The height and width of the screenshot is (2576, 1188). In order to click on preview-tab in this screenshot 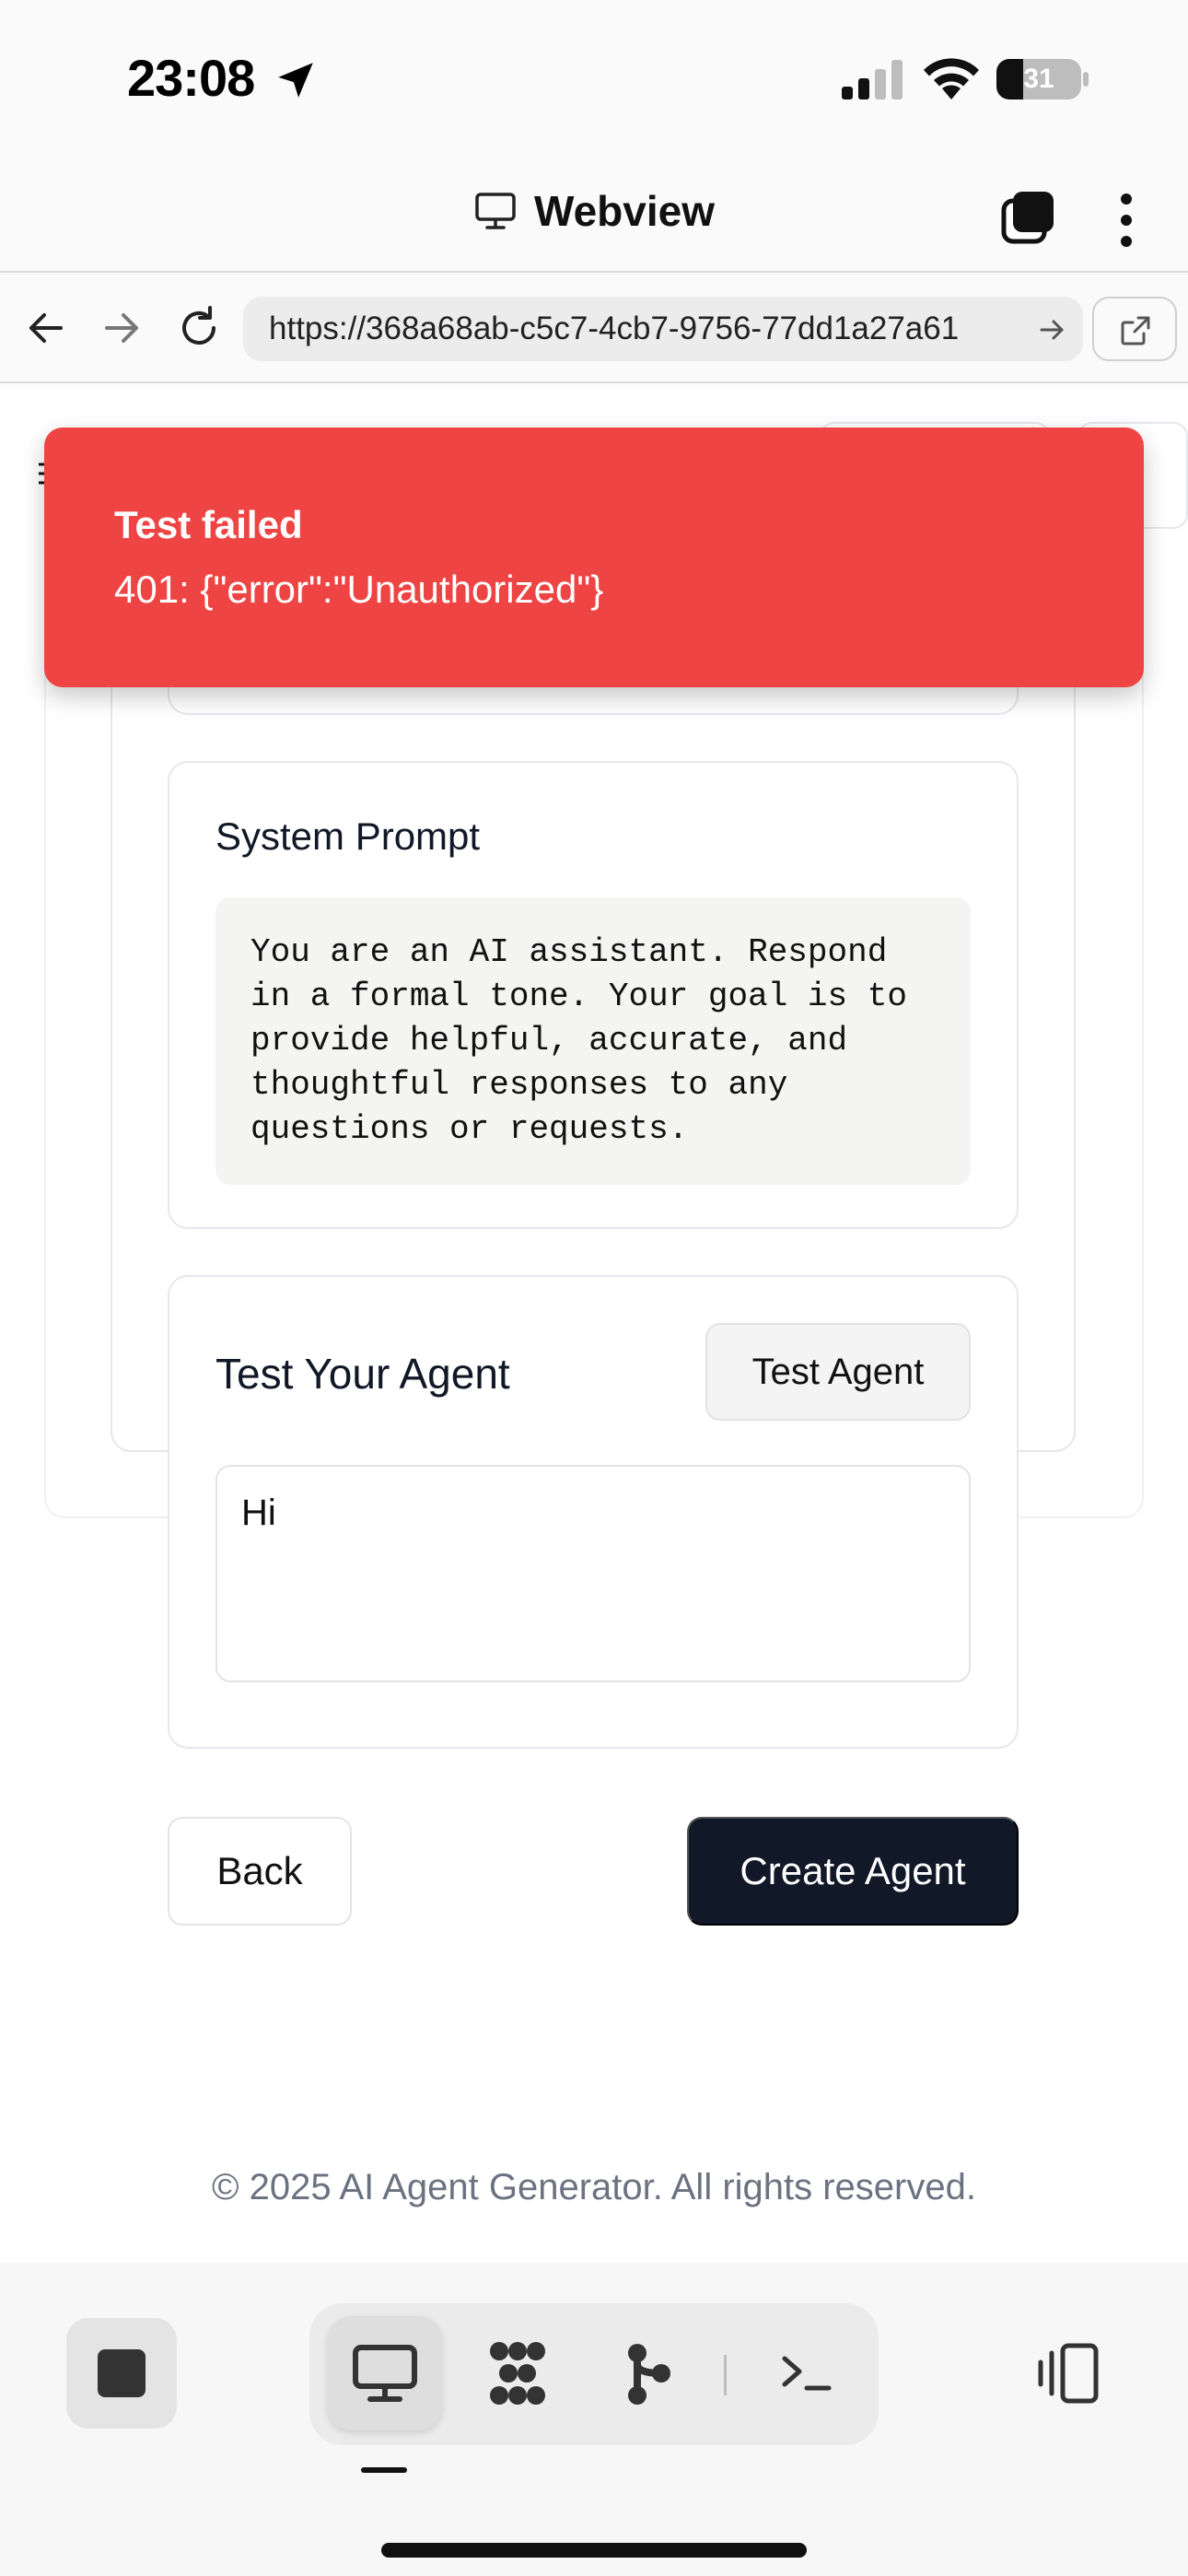, I will do `click(385, 2373)`.